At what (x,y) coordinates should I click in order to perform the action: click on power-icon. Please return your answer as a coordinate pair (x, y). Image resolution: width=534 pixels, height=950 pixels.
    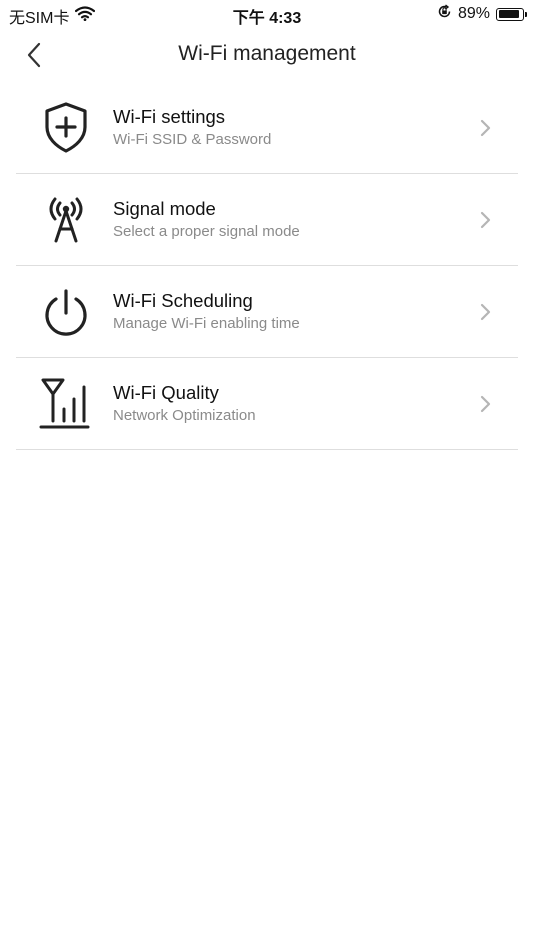
    Looking at the image, I should click on (66, 312).